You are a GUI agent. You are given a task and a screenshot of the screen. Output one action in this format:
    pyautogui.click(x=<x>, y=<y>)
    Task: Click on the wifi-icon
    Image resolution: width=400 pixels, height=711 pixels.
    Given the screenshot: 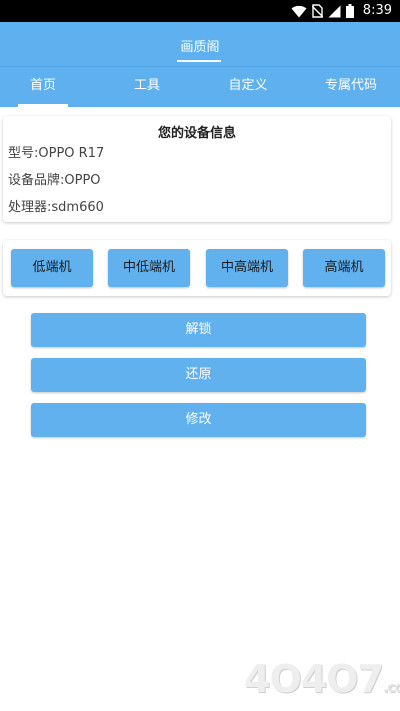 What is the action you would take?
    pyautogui.click(x=299, y=11)
    